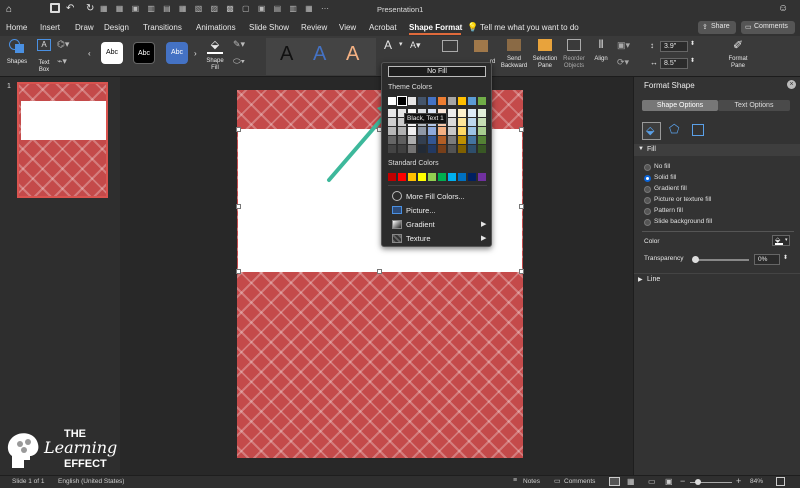 Image resolution: width=800 pixels, height=488 pixels. I want to click on alt-text-icon, so click(450, 46).